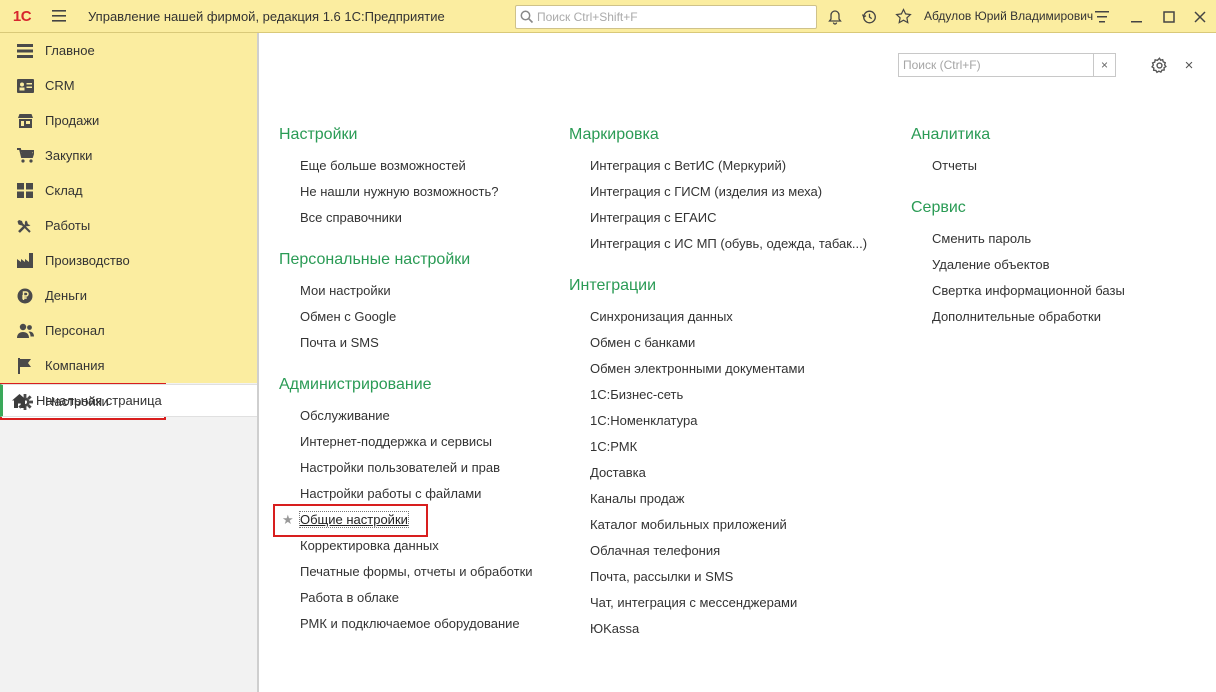 The width and height of the screenshot is (1216, 692). I want to click on hamburger-menu-icon, so click(59, 16).